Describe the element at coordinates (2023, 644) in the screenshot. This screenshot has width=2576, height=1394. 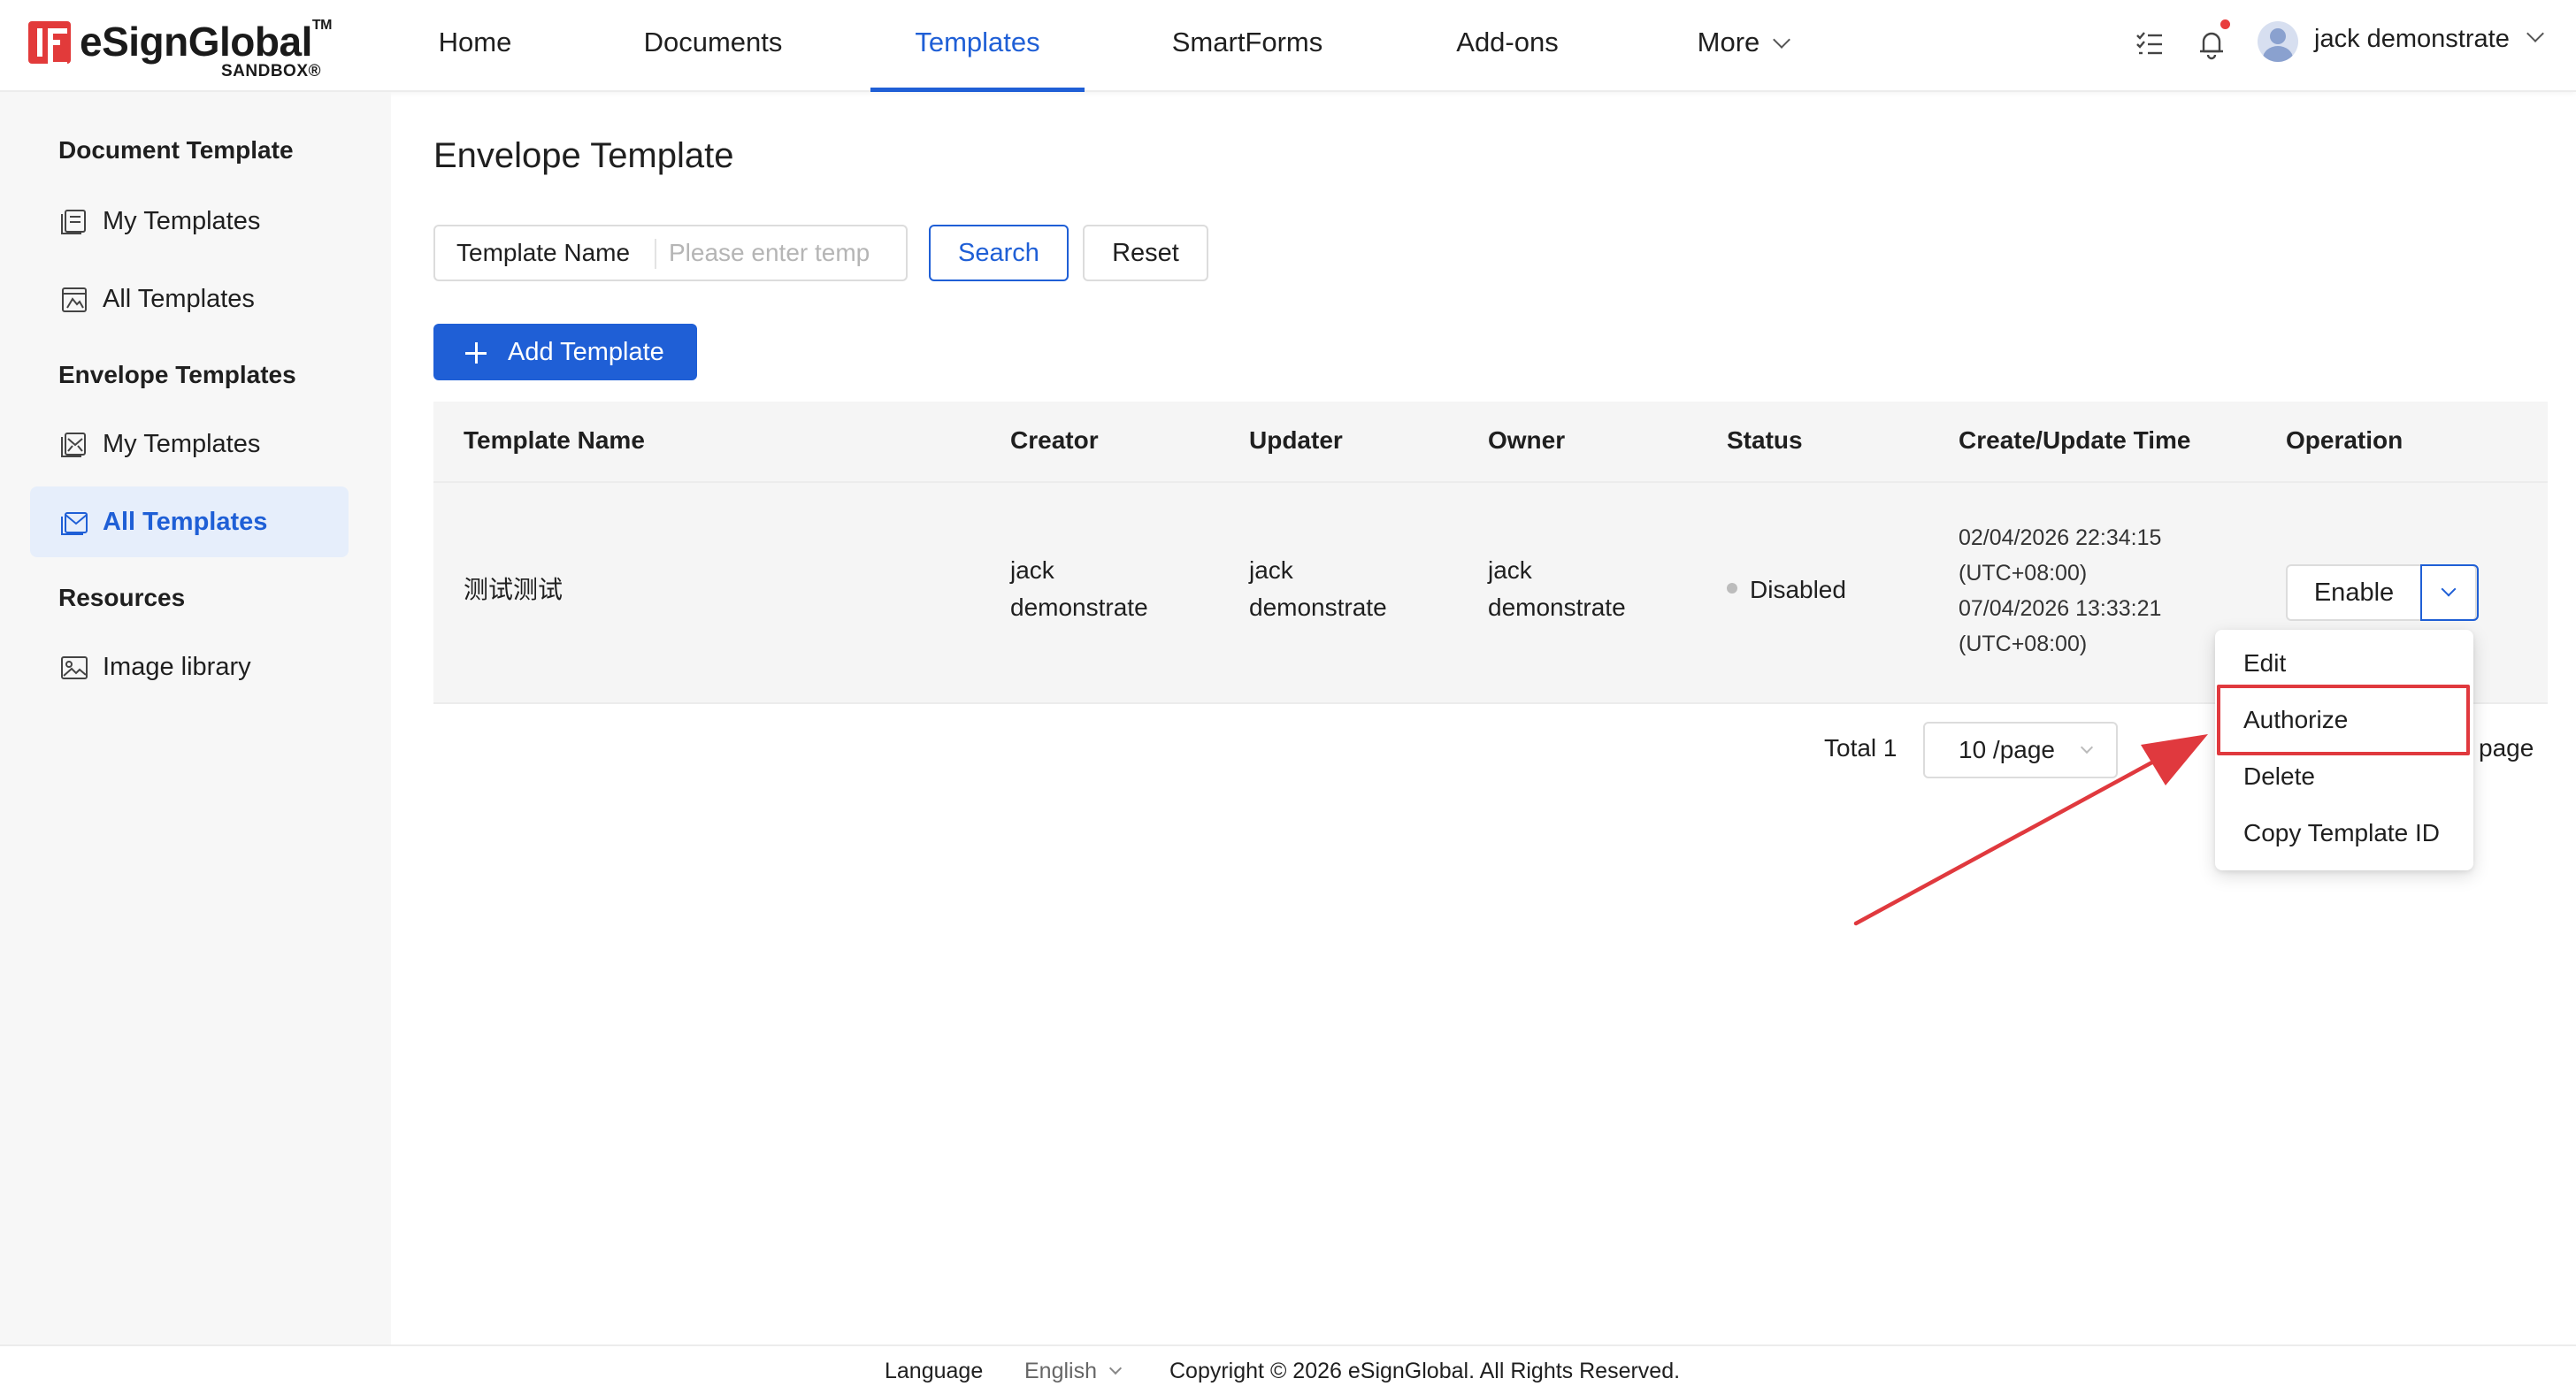
I see `update-timezone: (UTC+08:00)` at that location.